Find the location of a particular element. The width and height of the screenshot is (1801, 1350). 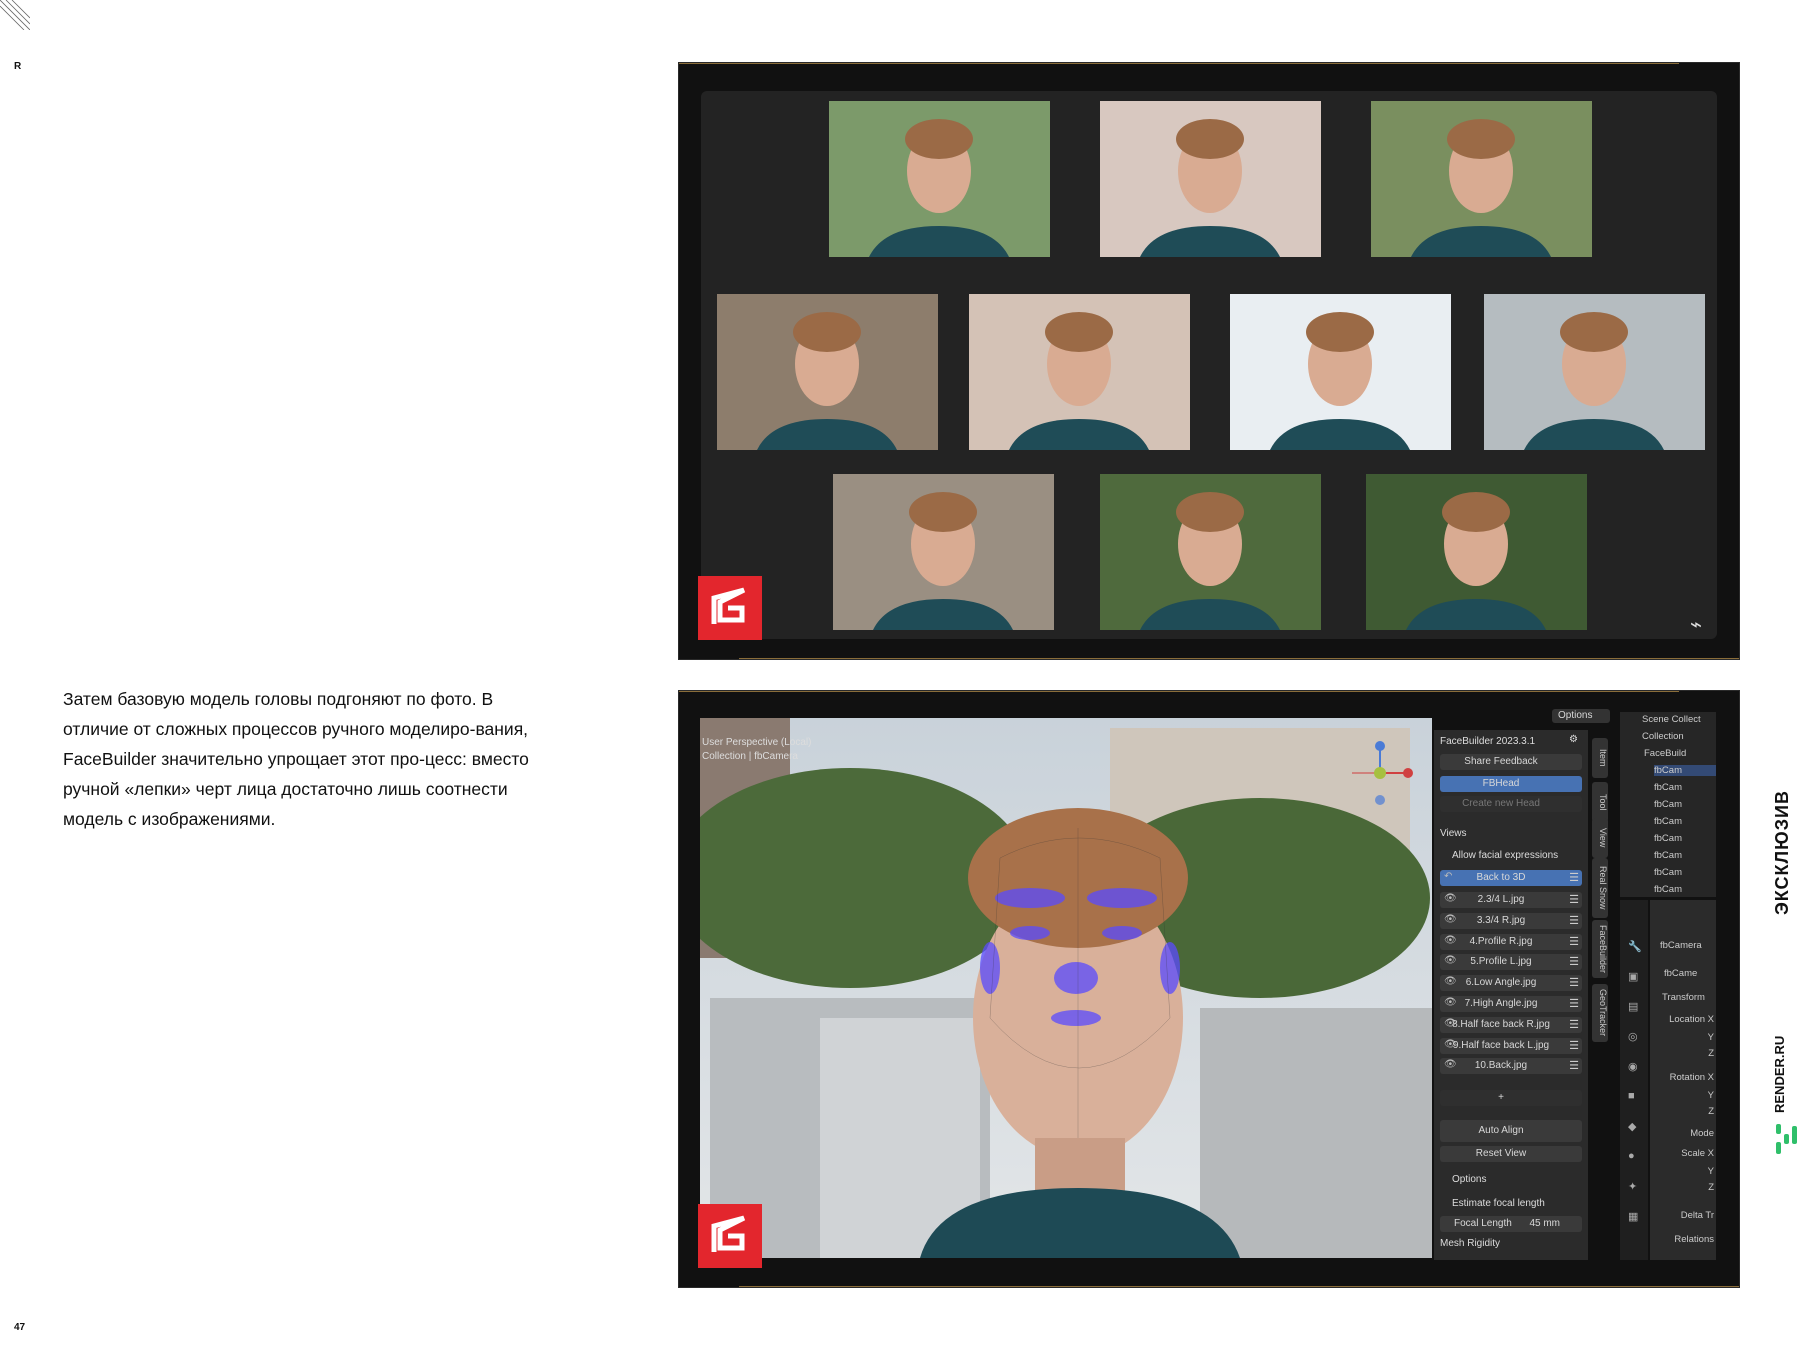

reset-view-button: Reset View is located at coordinates (1511, 1154).